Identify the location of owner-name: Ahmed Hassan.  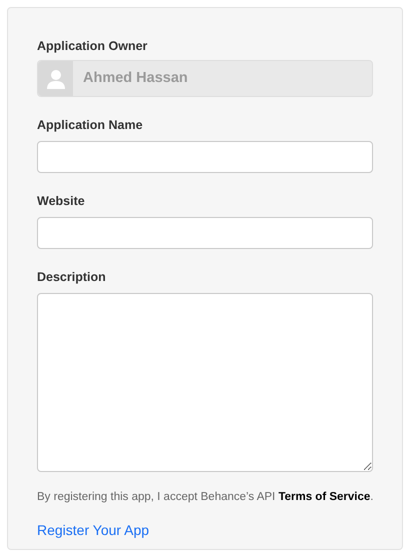
(135, 78).